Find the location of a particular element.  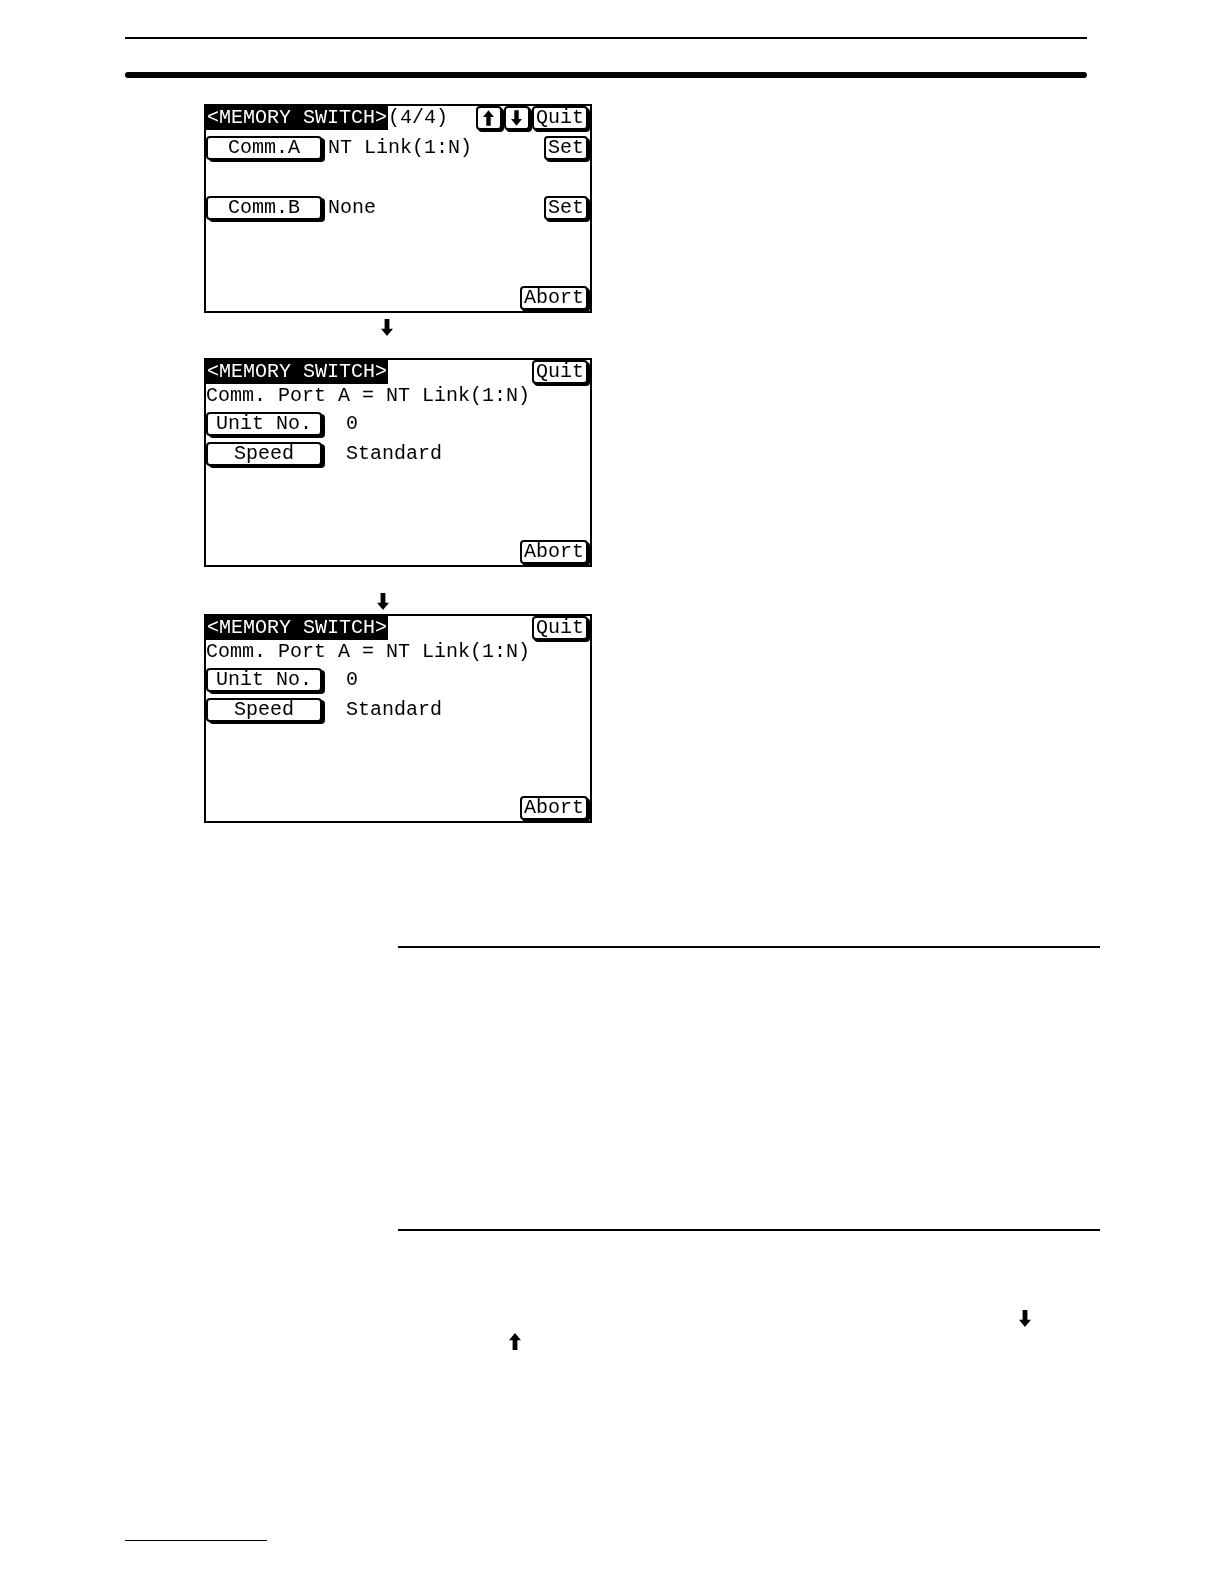

scroll-down-button is located at coordinates (517, 118).